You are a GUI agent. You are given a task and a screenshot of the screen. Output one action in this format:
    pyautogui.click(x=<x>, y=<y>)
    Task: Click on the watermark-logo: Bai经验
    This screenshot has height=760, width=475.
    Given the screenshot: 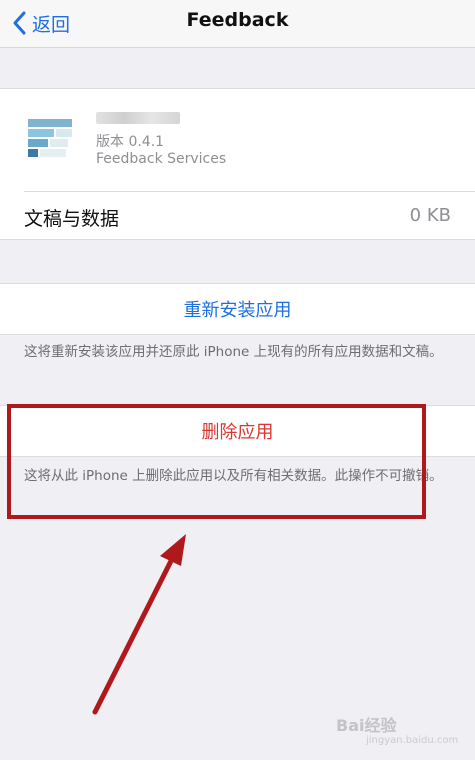 What is the action you would take?
    pyautogui.click(x=366, y=725)
    